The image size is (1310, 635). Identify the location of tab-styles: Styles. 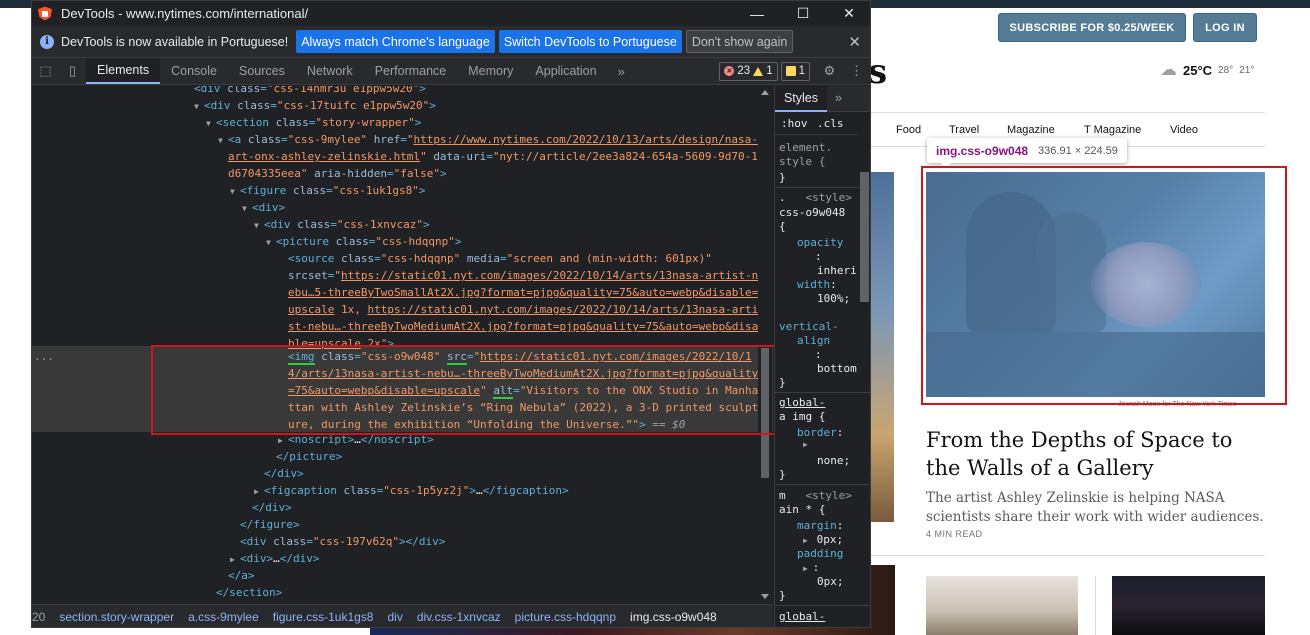
(801, 99).